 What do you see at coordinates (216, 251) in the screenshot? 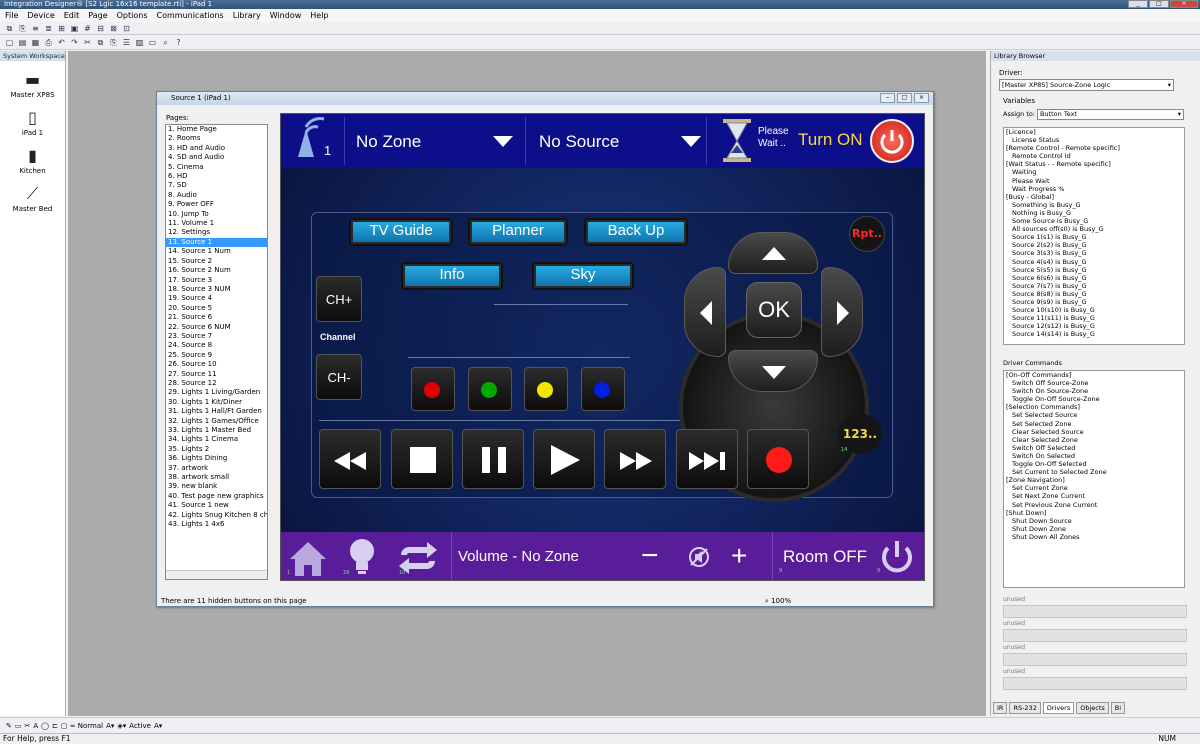
I see `page-list-item: 14. Source 1 Num` at bounding box center [216, 251].